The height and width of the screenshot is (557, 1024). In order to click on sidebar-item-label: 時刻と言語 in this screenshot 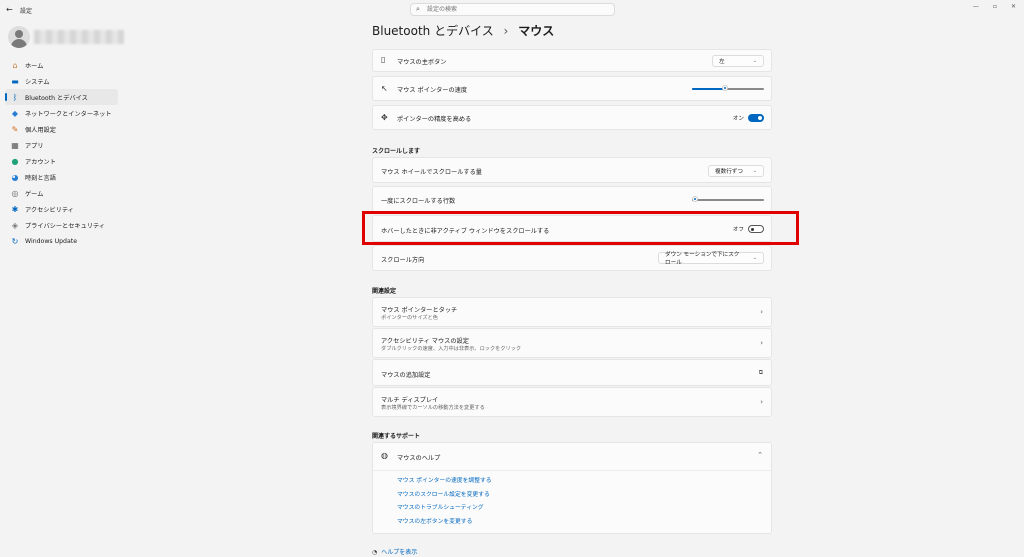, I will do `click(40, 178)`.